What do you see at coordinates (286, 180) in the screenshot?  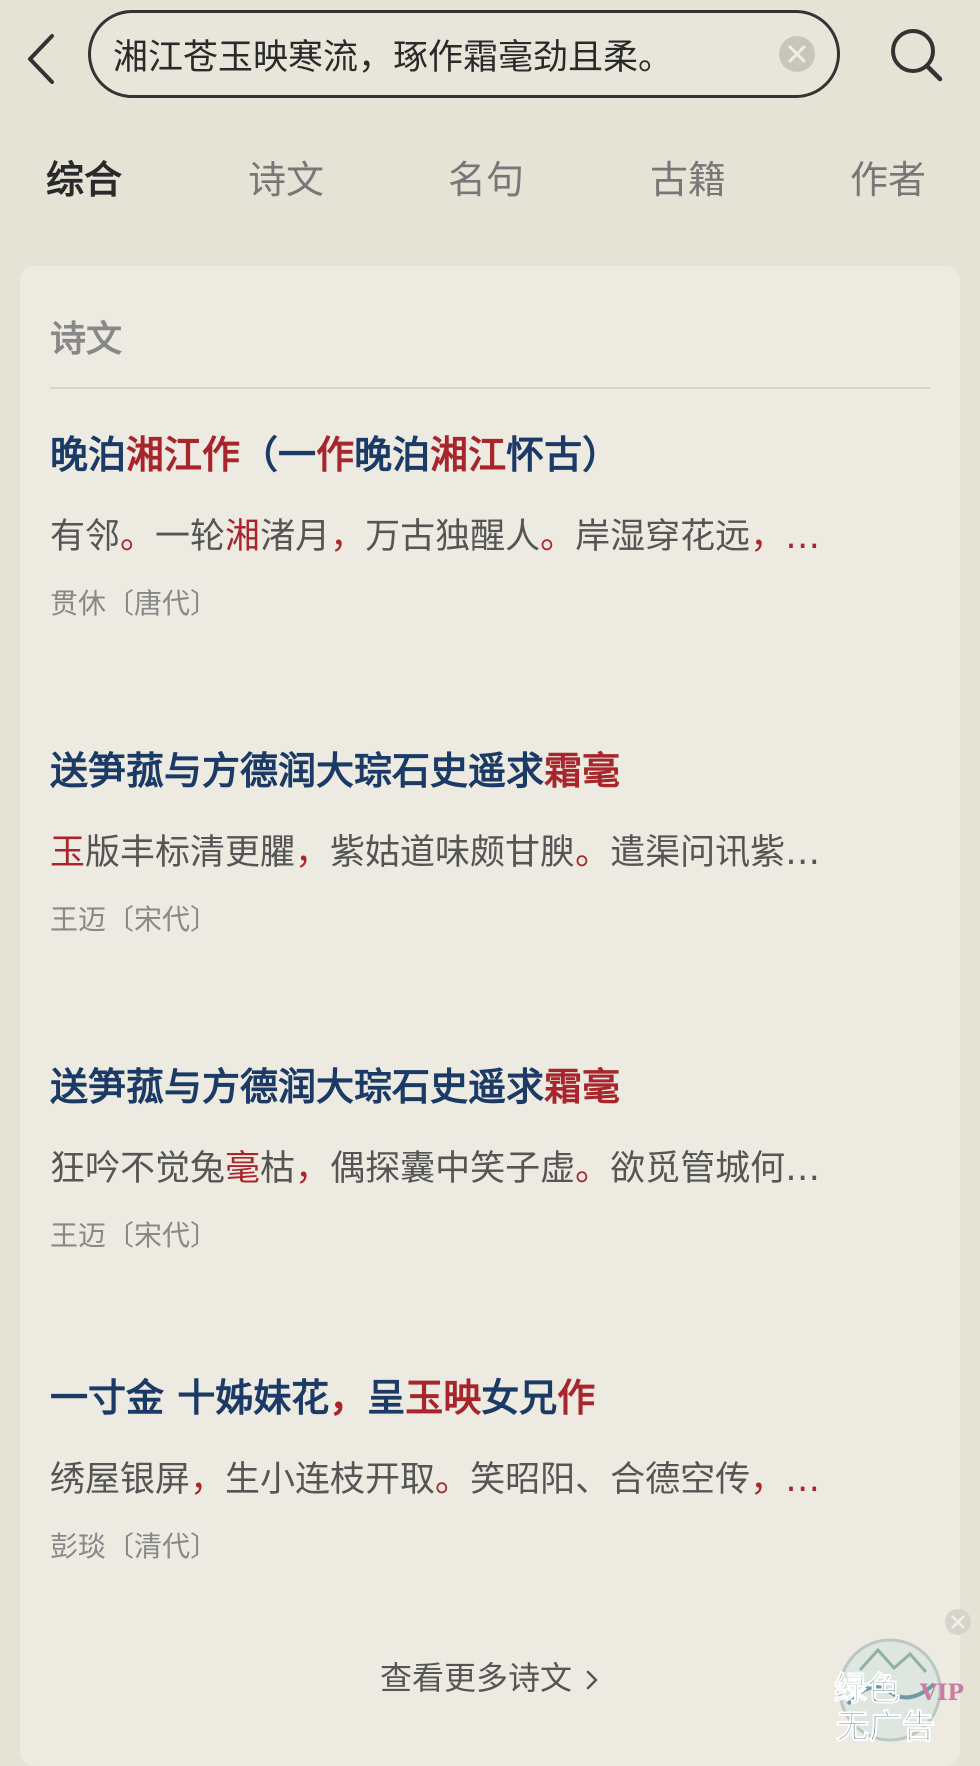 I see `tab-poems: 诗文` at bounding box center [286, 180].